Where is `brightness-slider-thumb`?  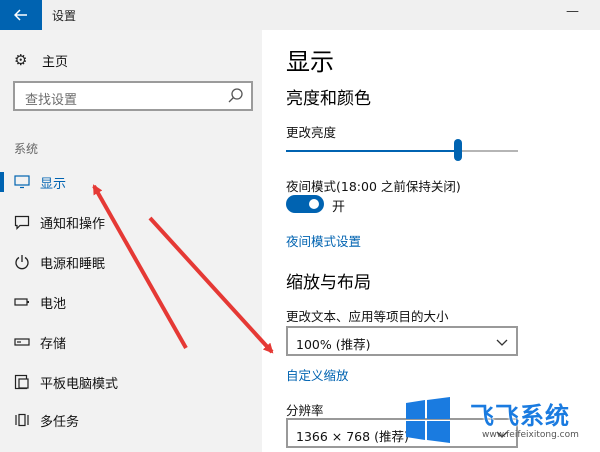
brightness-slider-thumb is located at coordinates (457, 150).